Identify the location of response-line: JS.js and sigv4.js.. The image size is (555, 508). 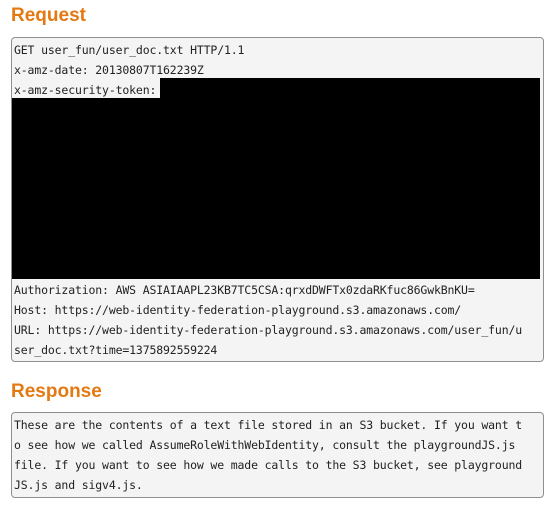
(78, 485).